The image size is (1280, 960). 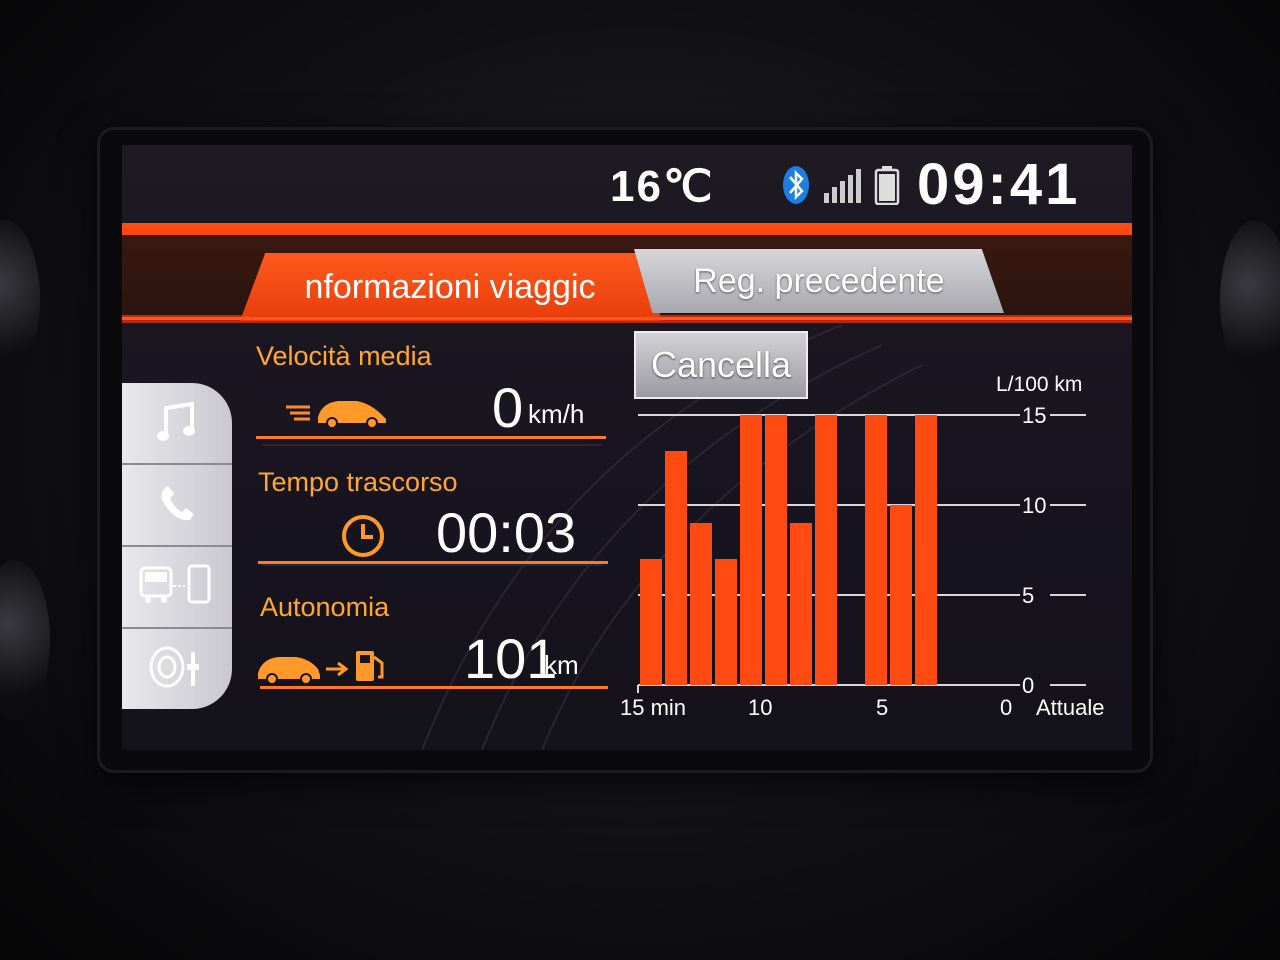 What do you see at coordinates (1034, 415) in the screenshot?
I see `y-tick-label: 15` at bounding box center [1034, 415].